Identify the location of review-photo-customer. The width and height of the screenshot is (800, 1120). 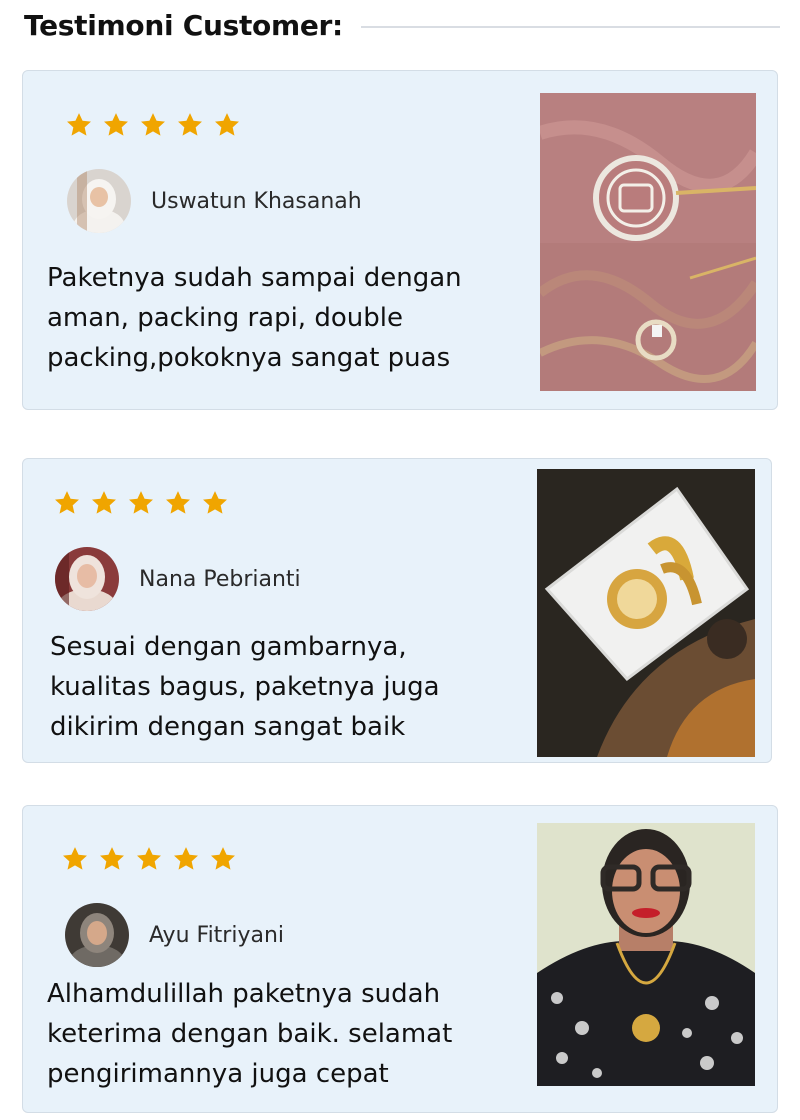
(646, 954).